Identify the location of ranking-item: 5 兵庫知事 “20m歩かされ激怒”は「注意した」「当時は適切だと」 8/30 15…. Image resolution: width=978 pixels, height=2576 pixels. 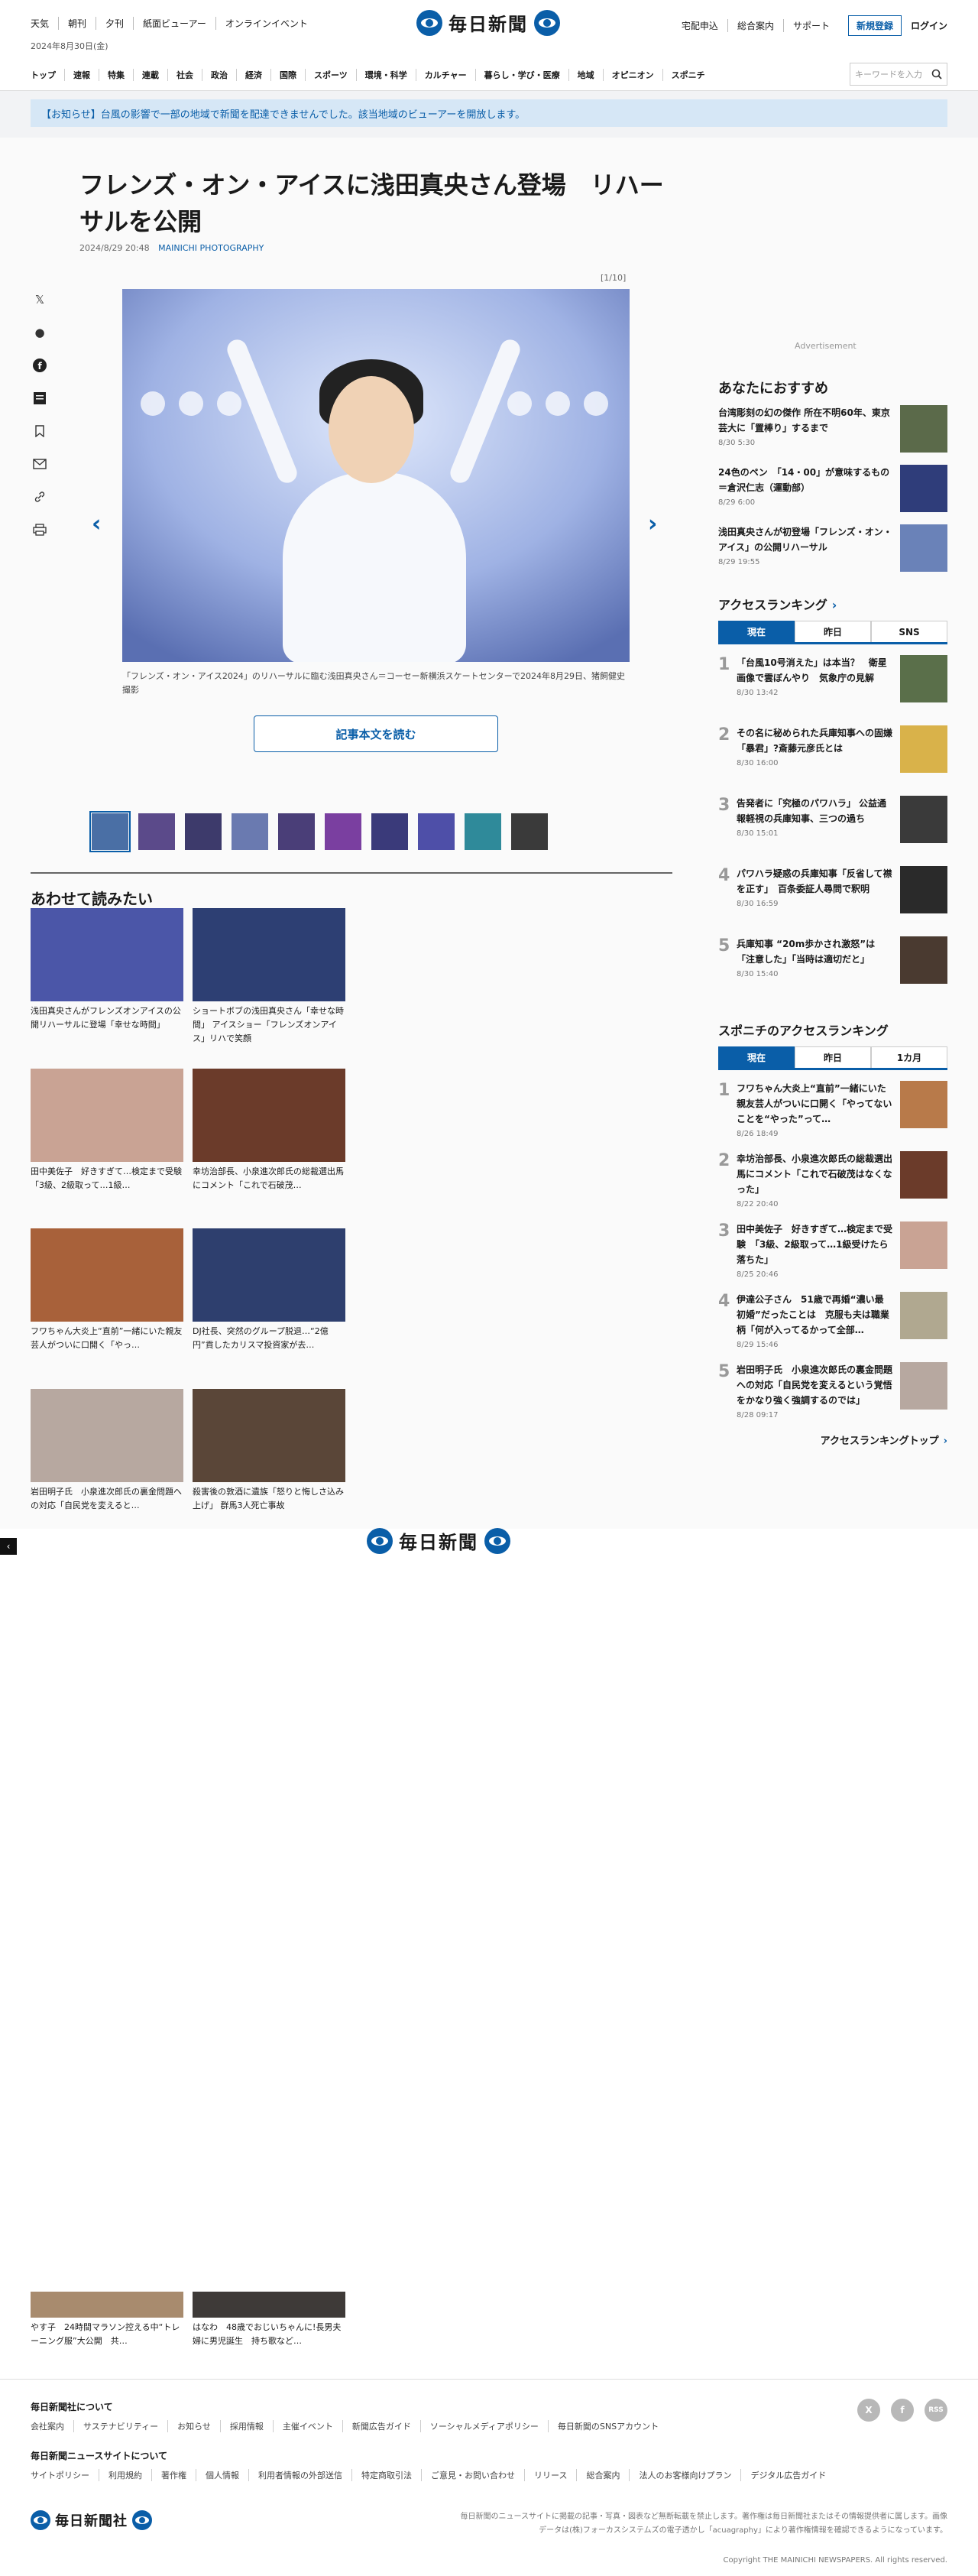
(832, 967).